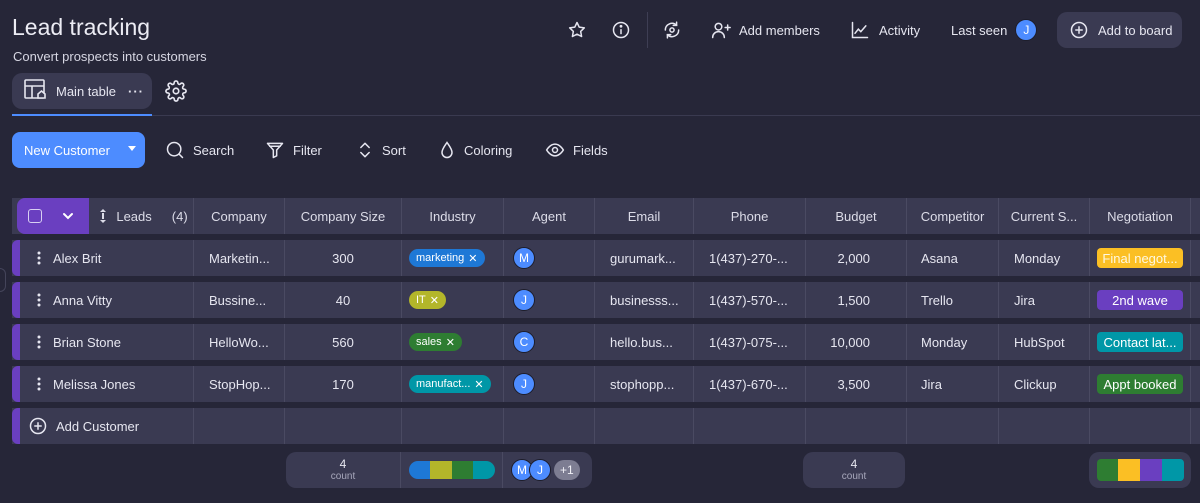 This screenshot has width=1200, height=503. I want to click on sort-button: Sort, so click(381, 150).